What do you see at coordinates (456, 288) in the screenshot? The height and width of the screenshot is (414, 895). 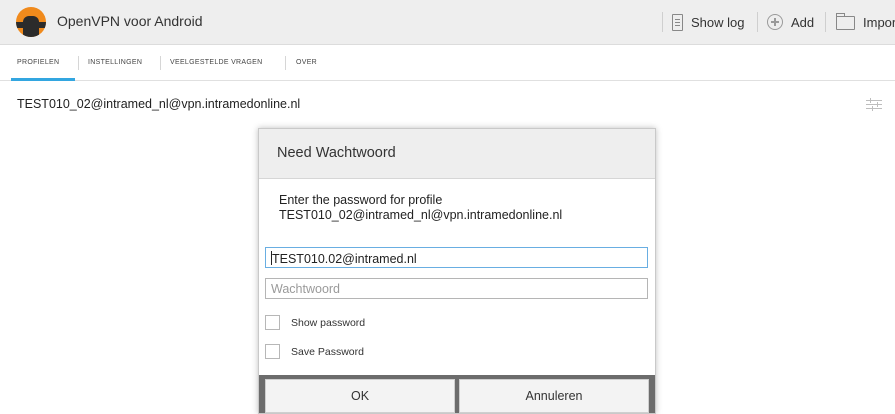 I see `password-field: Wachtwoord` at bounding box center [456, 288].